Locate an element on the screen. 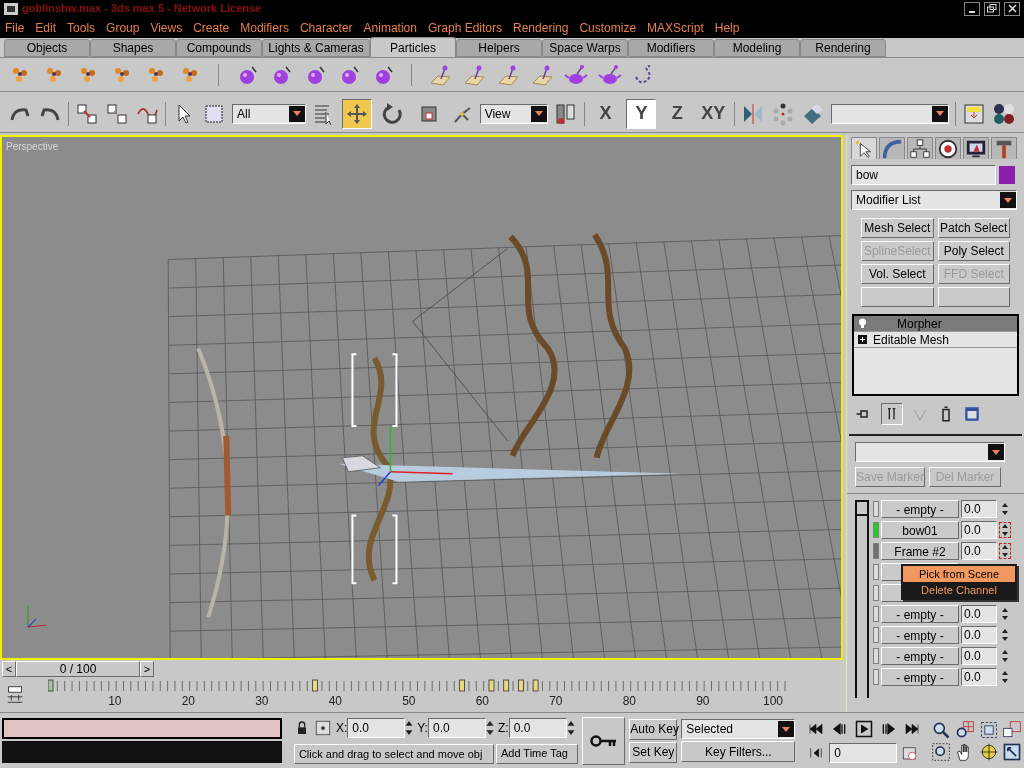 This screenshot has height=768, width=1024. tab: Objects is located at coordinates (47, 48).